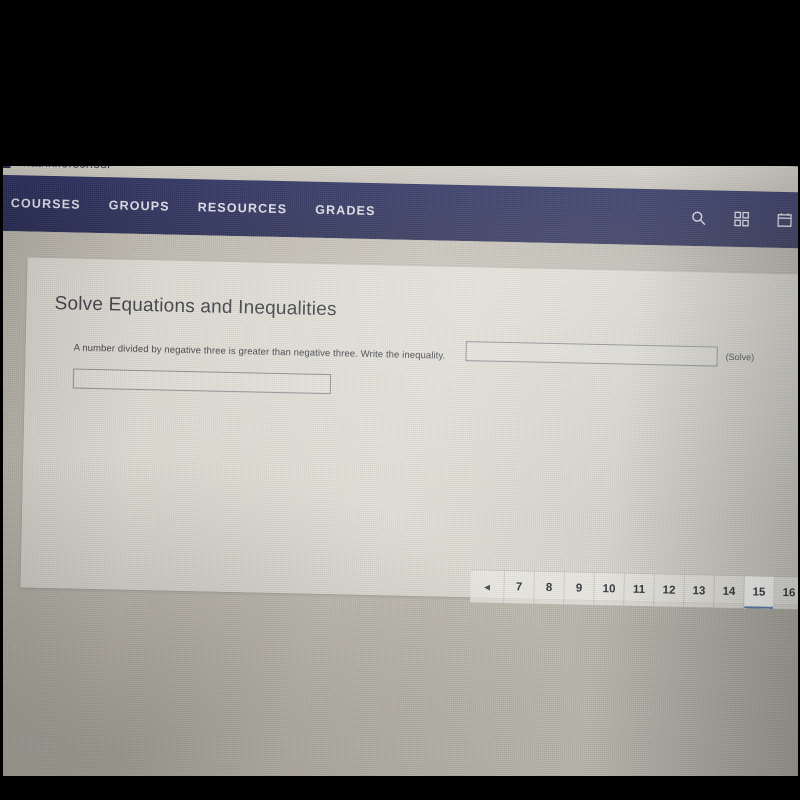 The width and height of the screenshot is (800, 800). I want to click on nav-links: COURSES GROUPS RESOURCES GRADES, so click(188, 206).